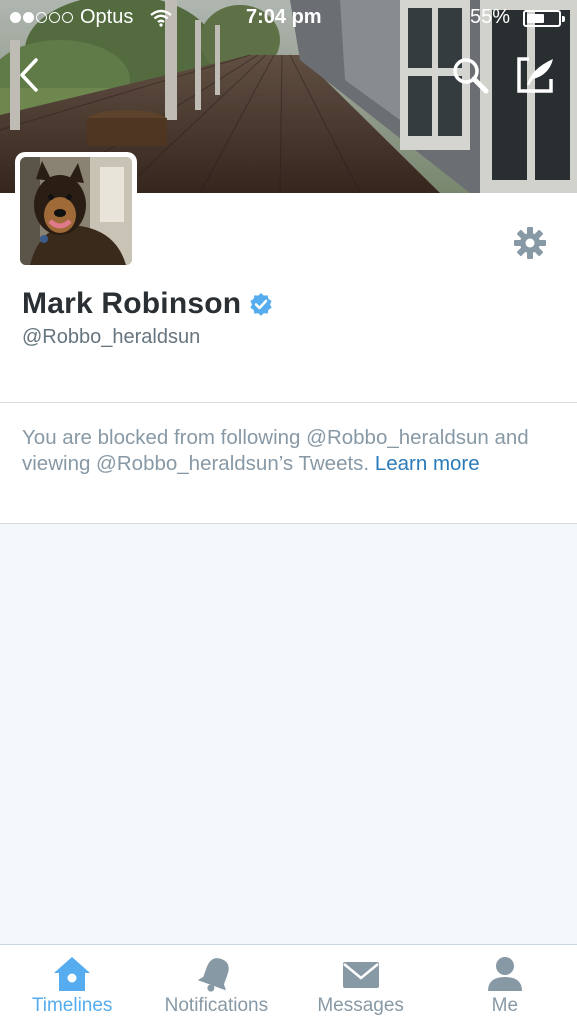 This screenshot has height=1024, width=577. Describe the element at coordinates (530, 243) in the screenshot. I see `gear-icon` at that location.